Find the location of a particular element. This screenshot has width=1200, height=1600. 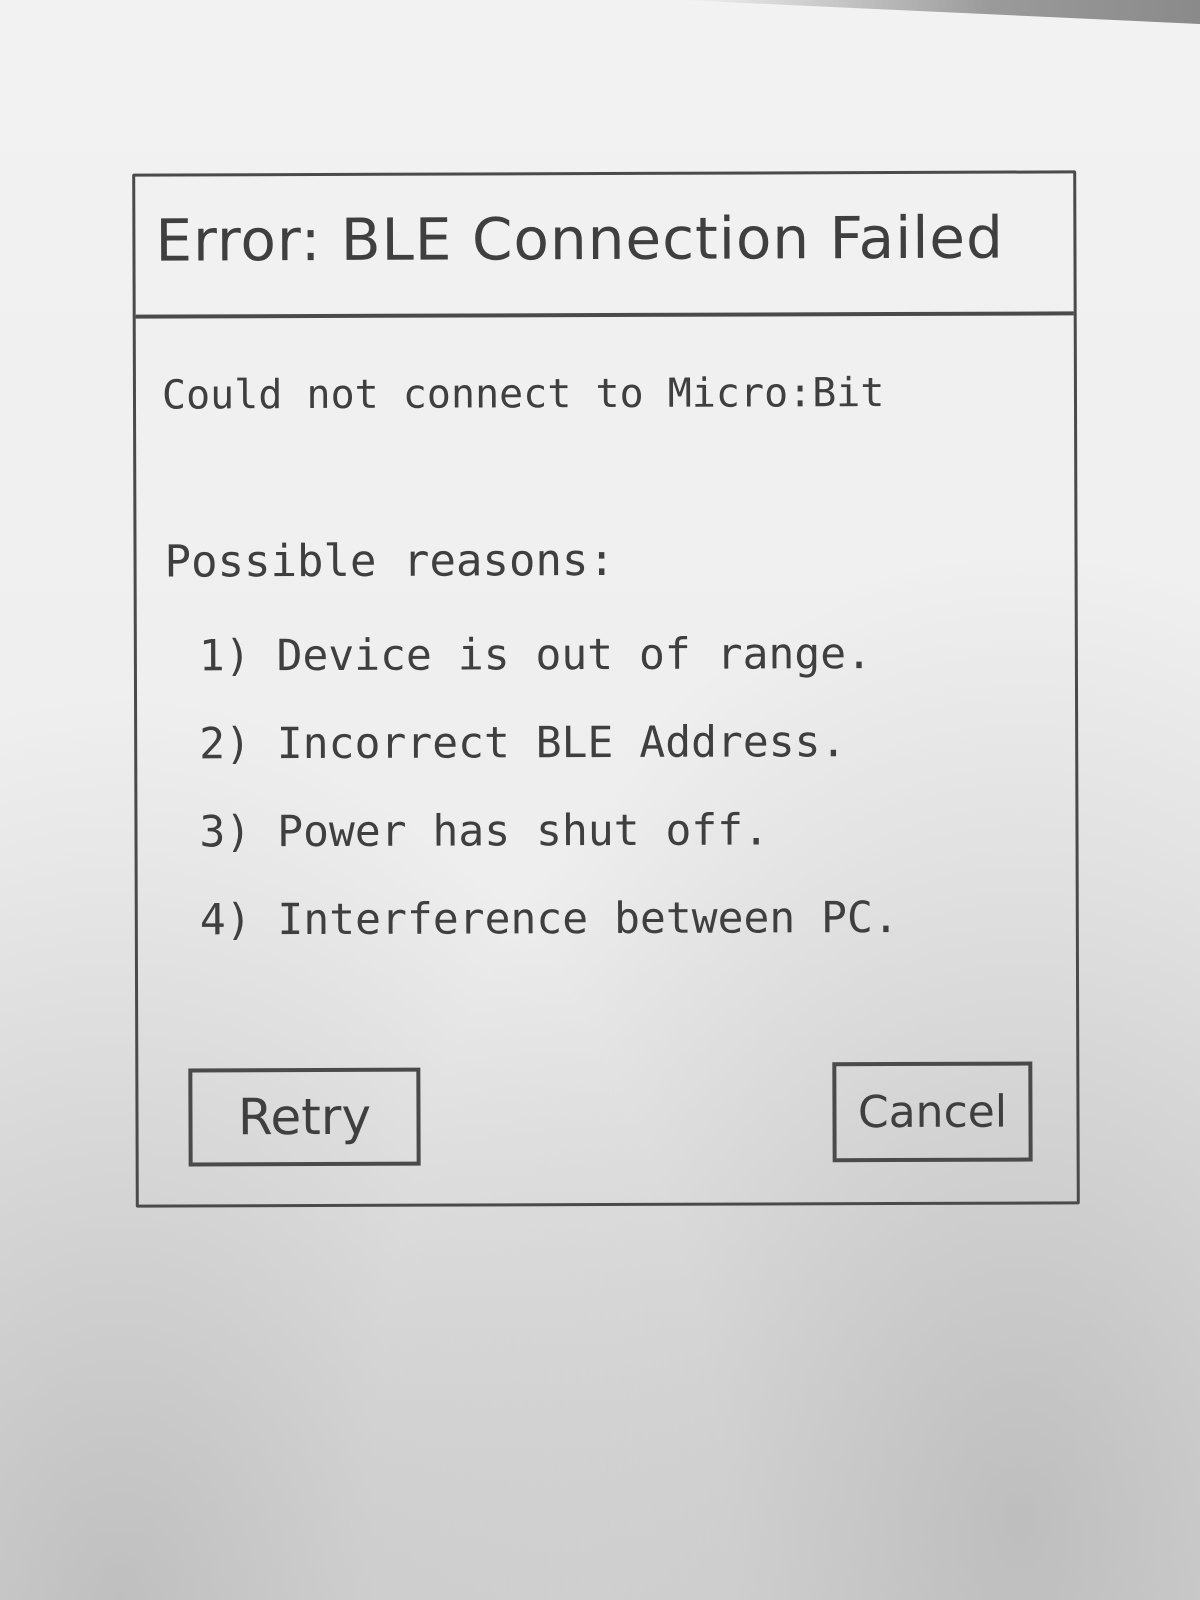

reasons-heading: Possible reasons: is located at coordinates (389, 561).